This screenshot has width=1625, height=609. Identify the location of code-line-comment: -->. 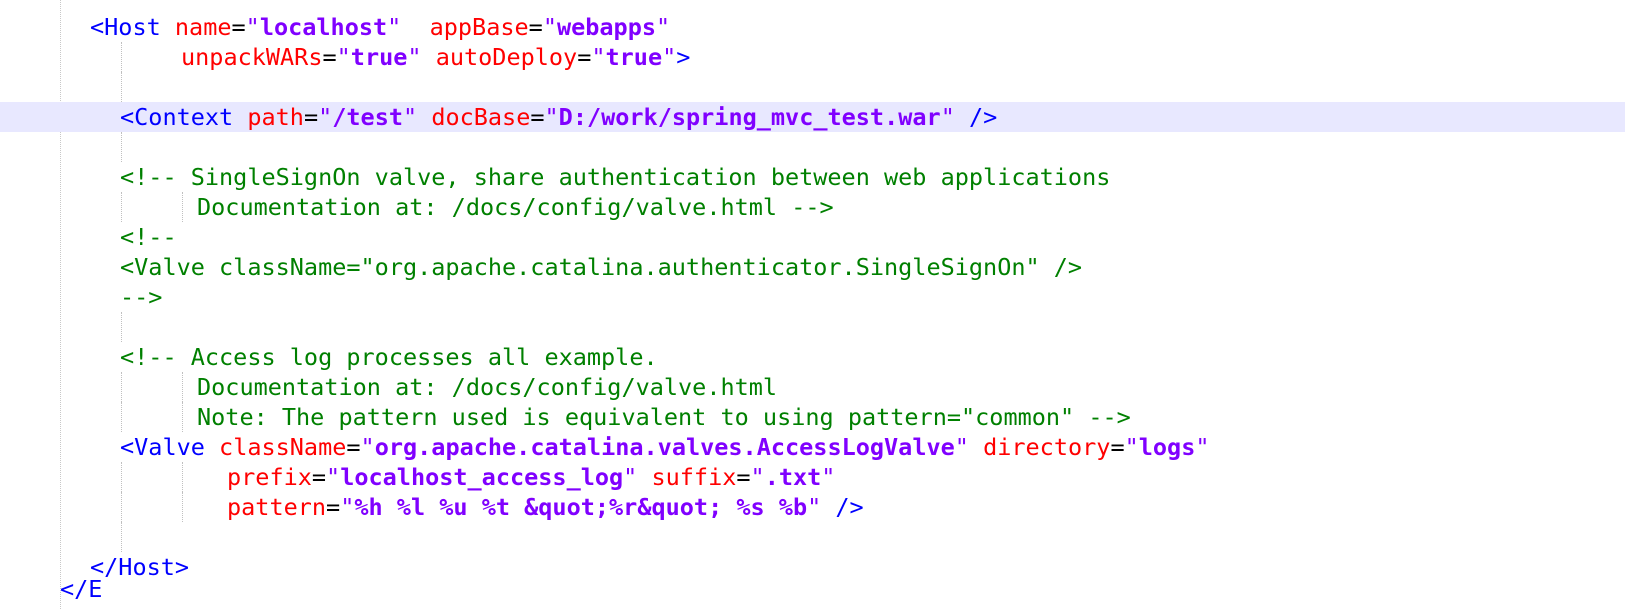
(812, 297).